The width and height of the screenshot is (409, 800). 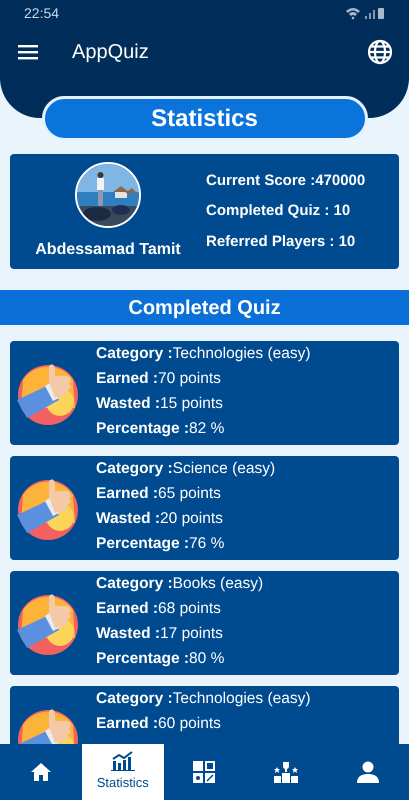 What do you see at coordinates (160, 519) in the screenshot?
I see `quiz-detail-text: Wasted :20 points` at bounding box center [160, 519].